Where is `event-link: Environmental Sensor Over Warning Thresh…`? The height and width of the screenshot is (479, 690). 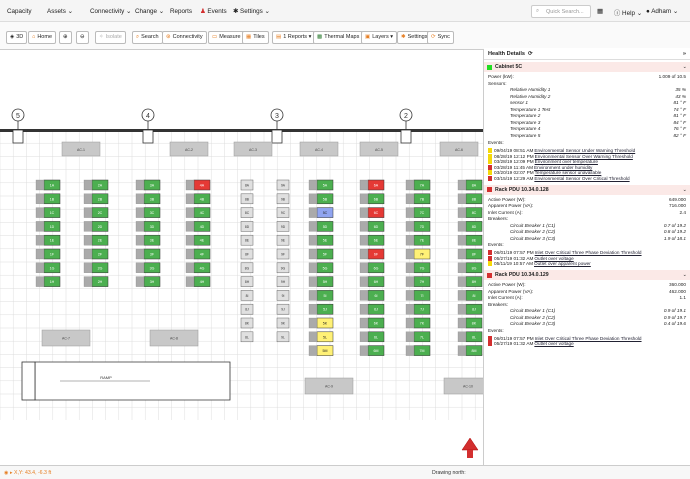 event-link: Environmental Sensor Over Warning Thresh… is located at coordinates (584, 156).